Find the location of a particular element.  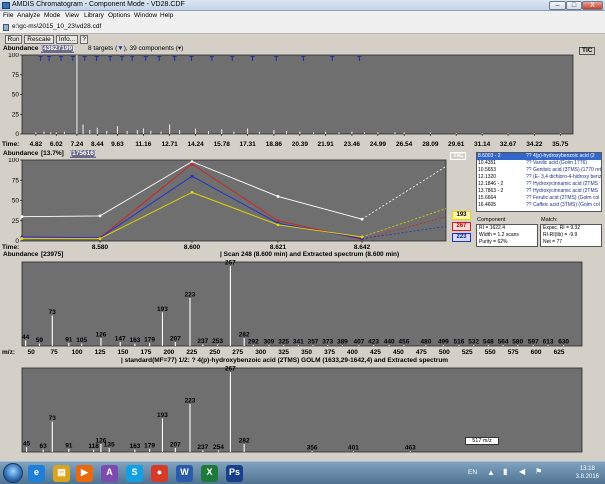

menu-options: Options is located at coordinates (119, 16).